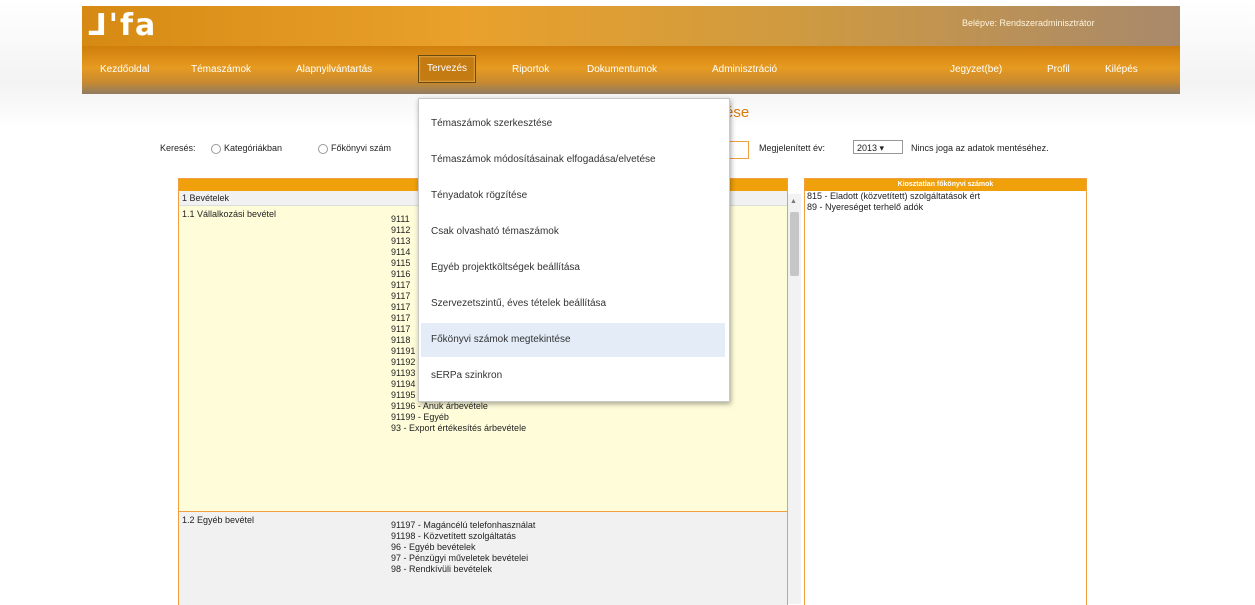 The width and height of the screenshot is (1255, 605). Describe the element at coordinates (945, 207) in the screenshot. I see `list-item: 89 - Nyereséget terhelő adók` at that location.